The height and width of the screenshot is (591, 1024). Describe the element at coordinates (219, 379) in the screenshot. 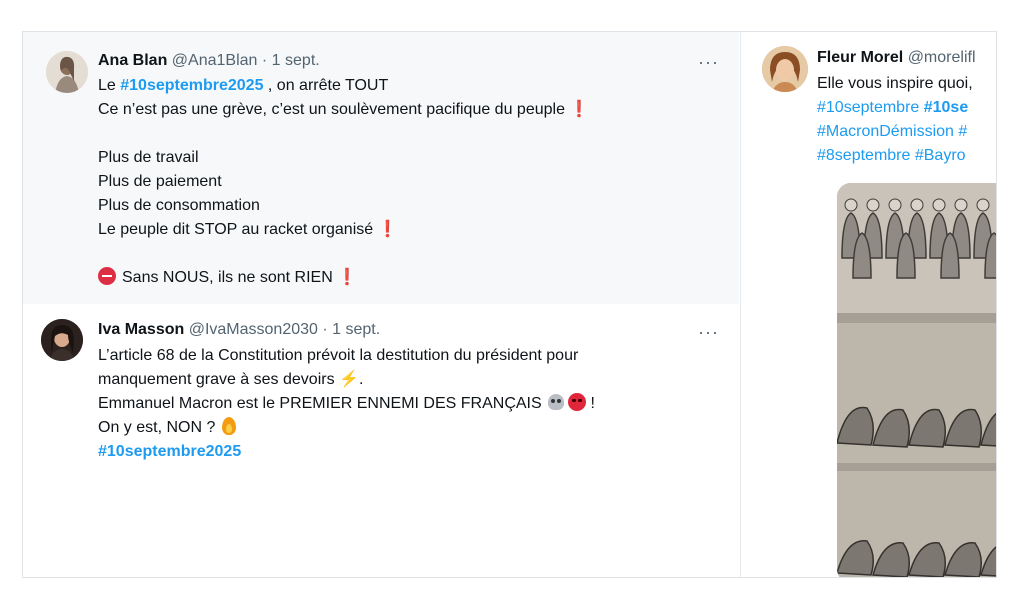

I see `text-segment: manquement grave à ses devoirs` at that location.